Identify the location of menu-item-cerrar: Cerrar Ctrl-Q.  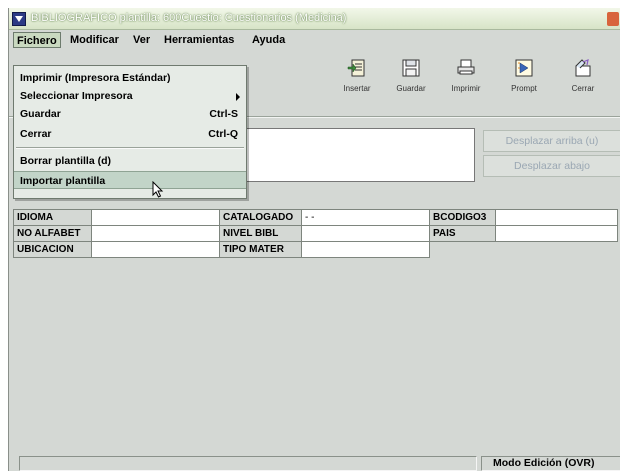
(130, 134).